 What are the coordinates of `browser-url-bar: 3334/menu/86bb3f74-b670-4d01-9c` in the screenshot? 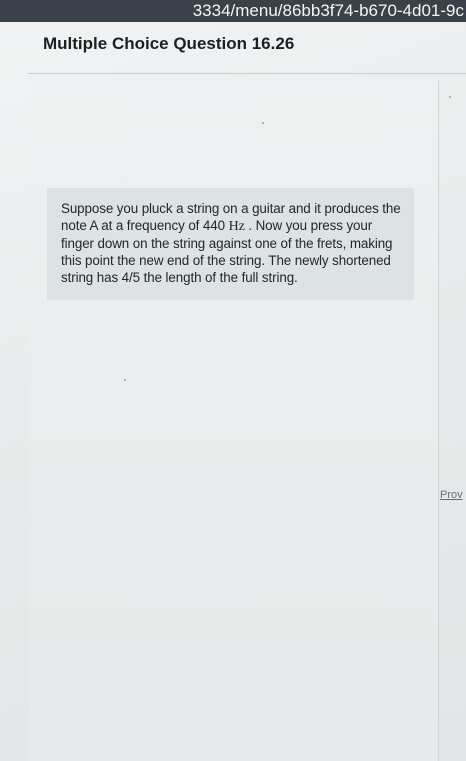 It's located at (233, 11).